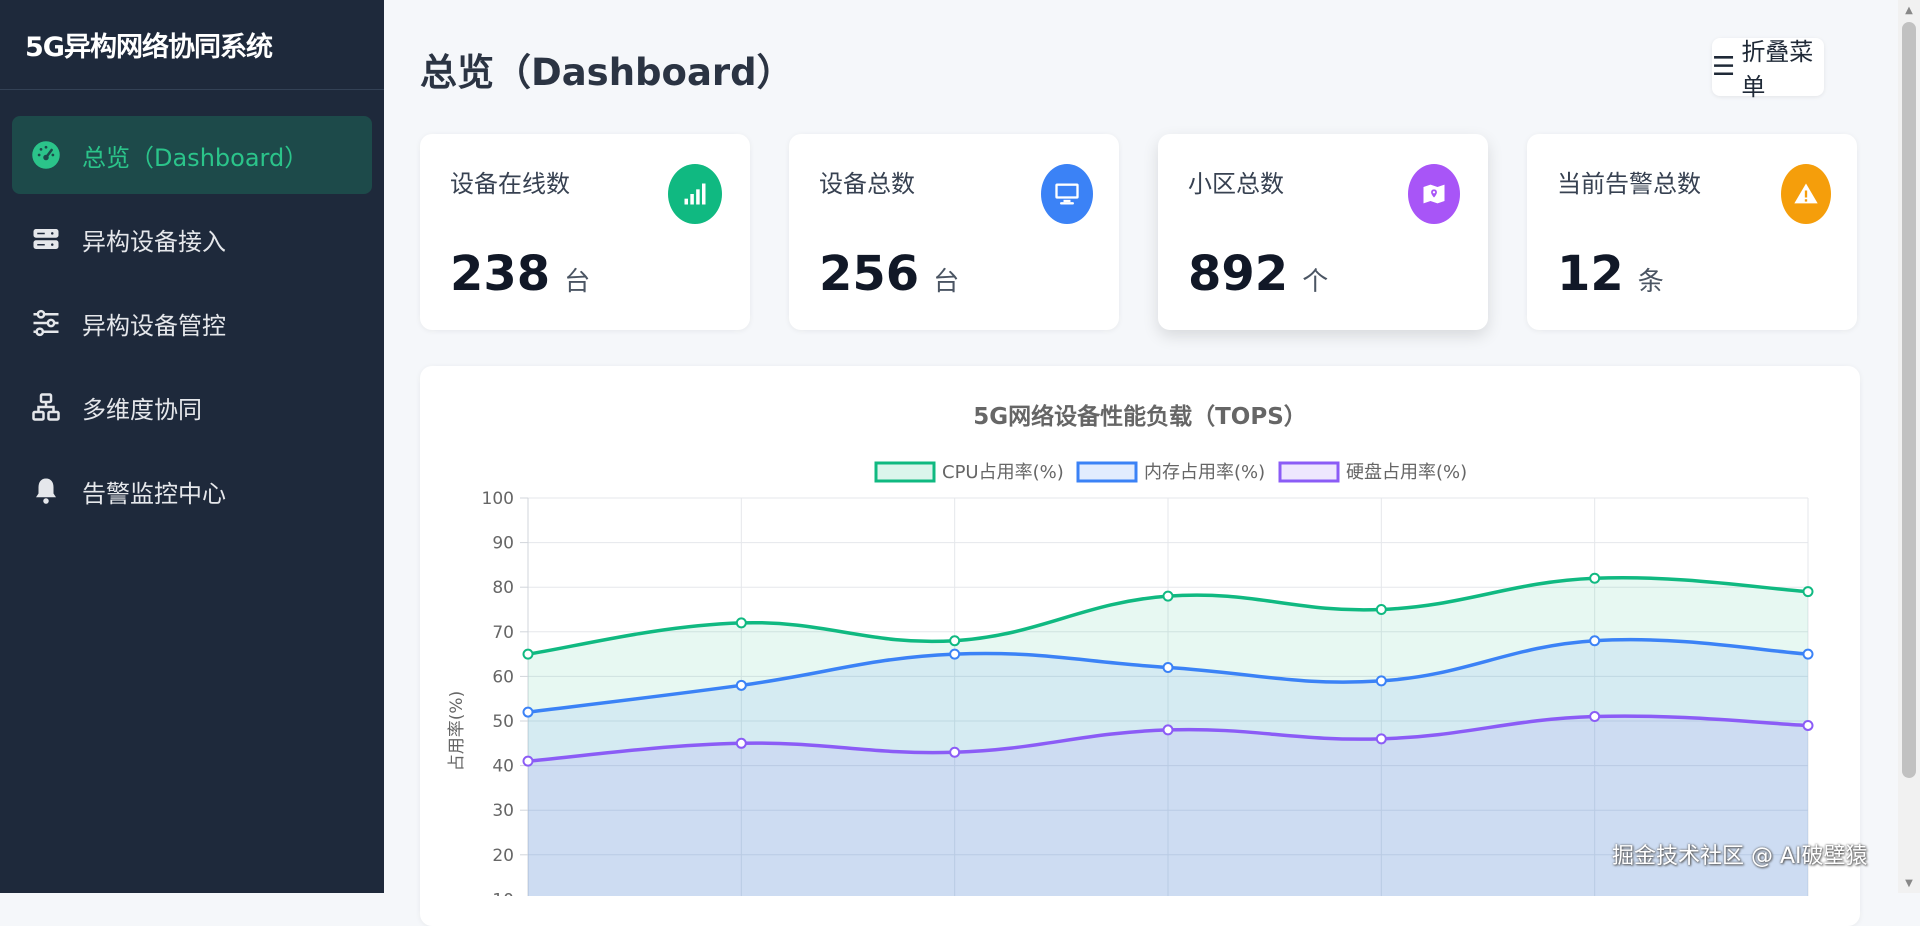  I want to click on legend-label: 硬盘占用率(%), so click(1406, 472).